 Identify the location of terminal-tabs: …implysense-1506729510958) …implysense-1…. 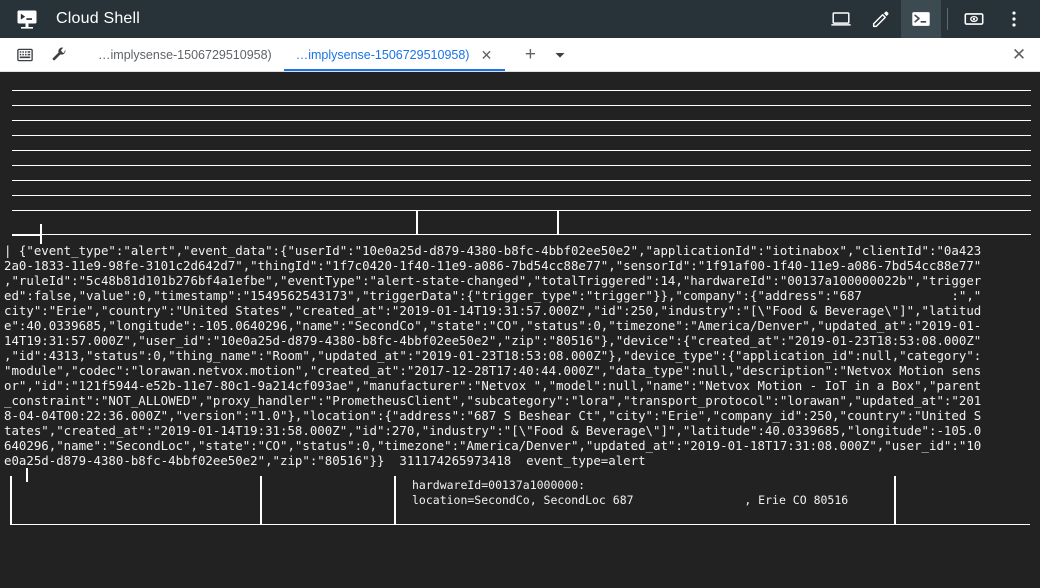
(296, 54).